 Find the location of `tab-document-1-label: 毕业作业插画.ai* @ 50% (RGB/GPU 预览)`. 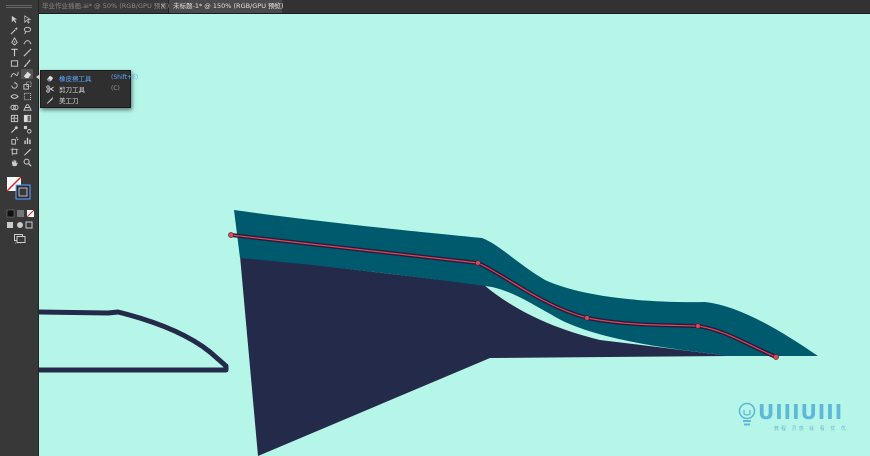

tab-document-1-label: 毕业作业插画.ai* @ 50% (RGB/GPU 预览) is located at coordinates (106, 6).